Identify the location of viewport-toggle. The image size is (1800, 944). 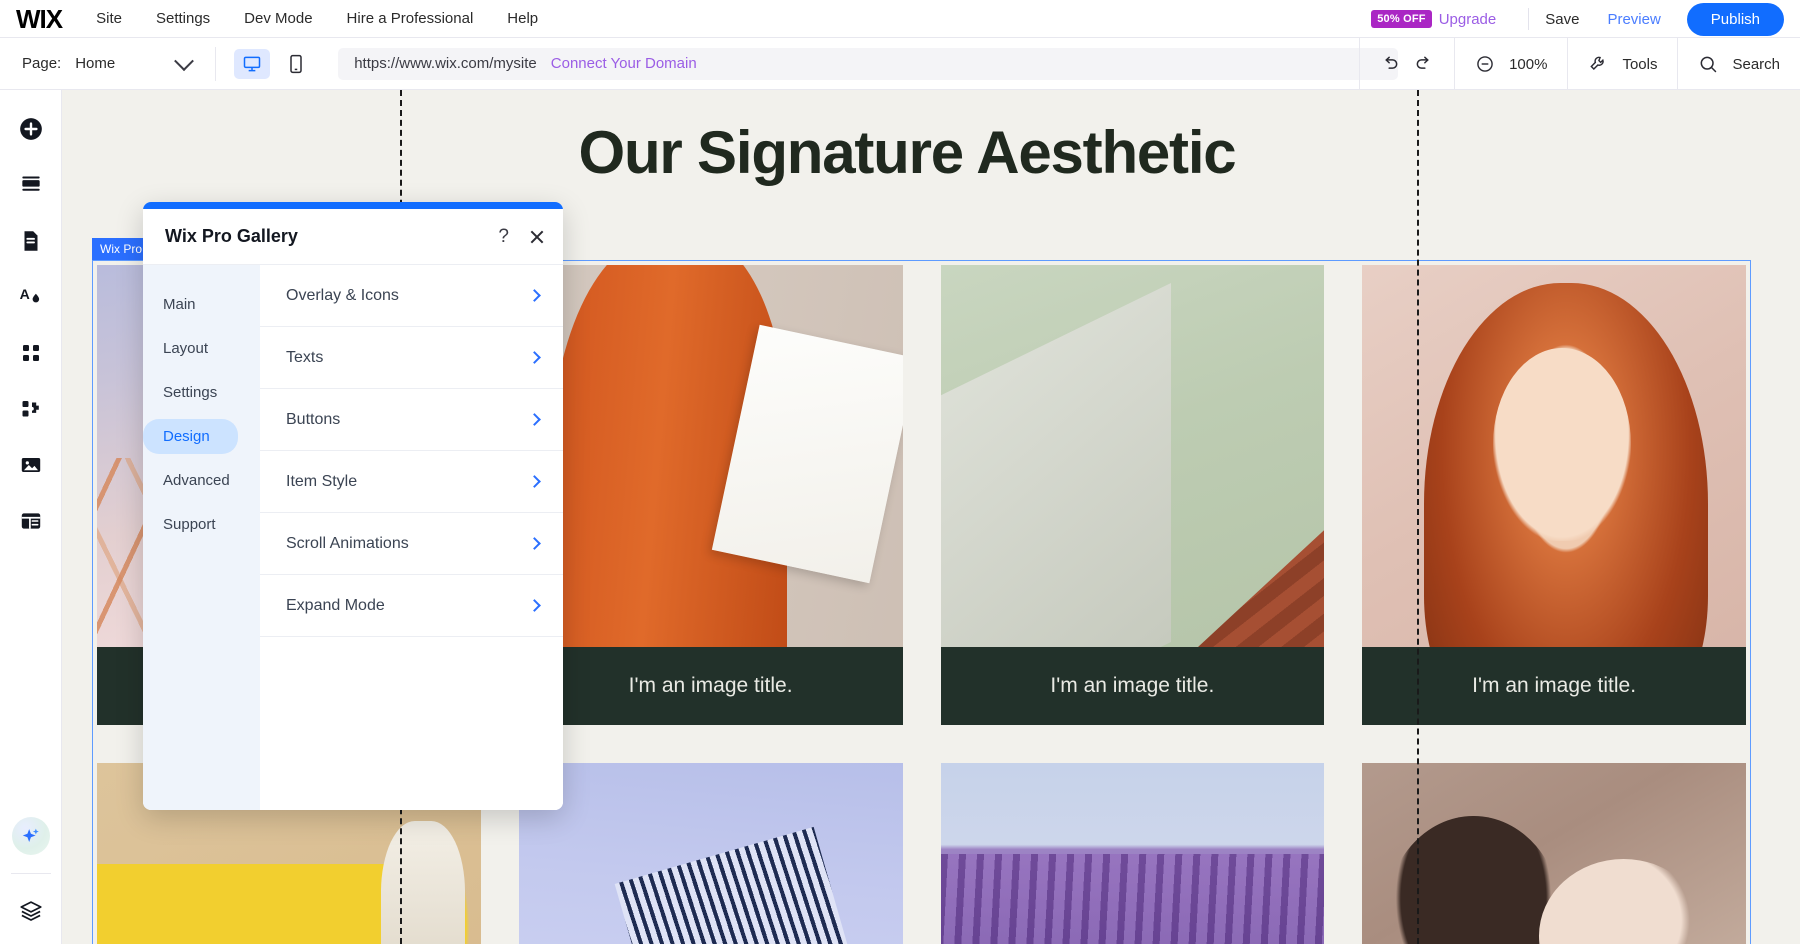
(274, 63).